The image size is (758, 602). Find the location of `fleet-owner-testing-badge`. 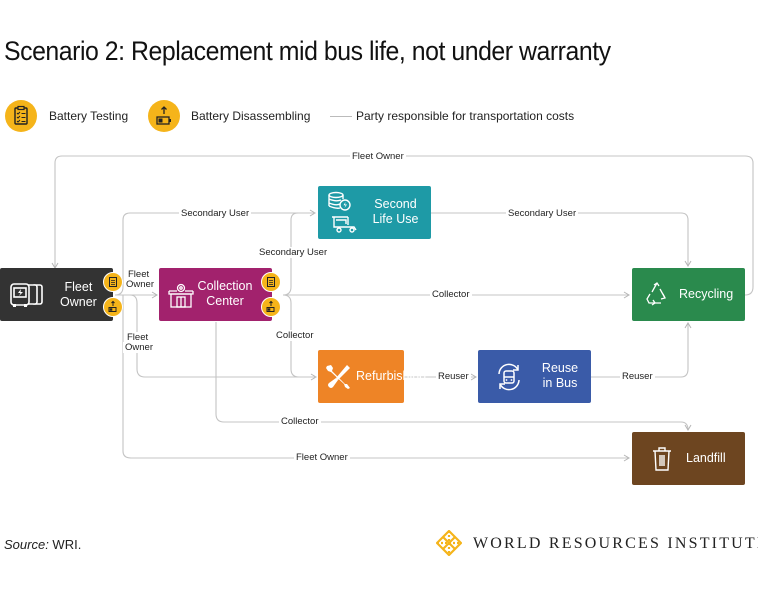

fleet-owner-testing-badge is located at coordinates (113, 282).